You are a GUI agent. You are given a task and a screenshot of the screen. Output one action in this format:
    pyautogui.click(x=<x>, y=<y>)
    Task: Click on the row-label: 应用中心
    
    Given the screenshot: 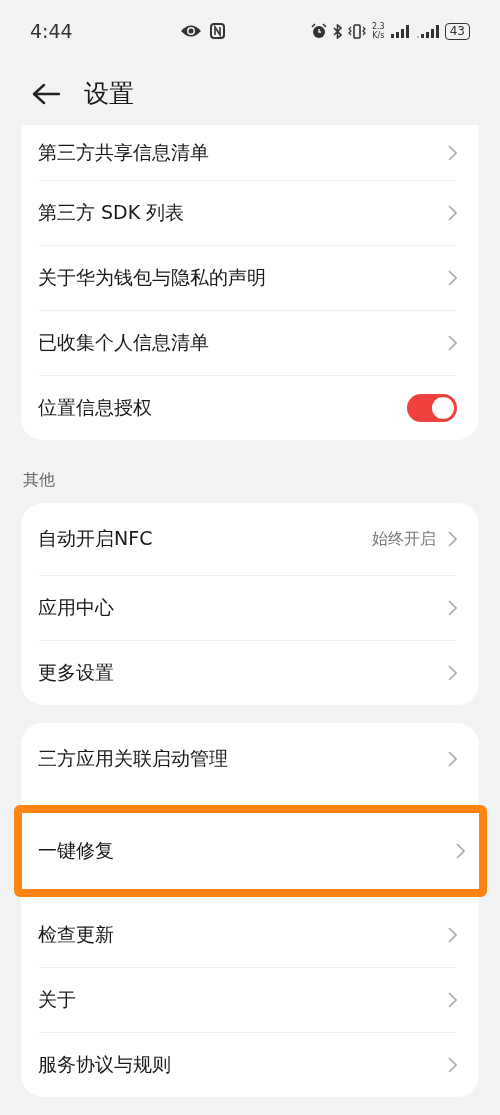 What is the action you would take?
    pyautogui.click(x=76, y=607)
    